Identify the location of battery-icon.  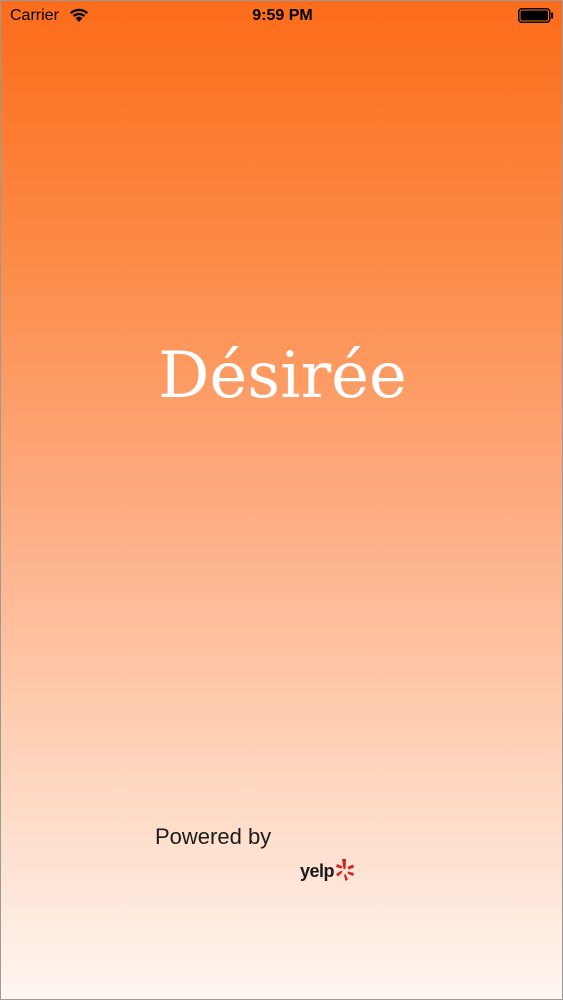
(536, 15).